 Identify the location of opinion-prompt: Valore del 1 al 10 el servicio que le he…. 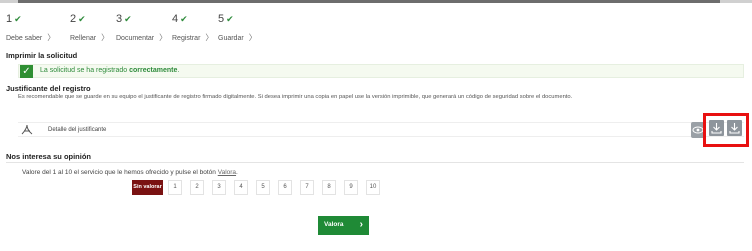
(130, 172).